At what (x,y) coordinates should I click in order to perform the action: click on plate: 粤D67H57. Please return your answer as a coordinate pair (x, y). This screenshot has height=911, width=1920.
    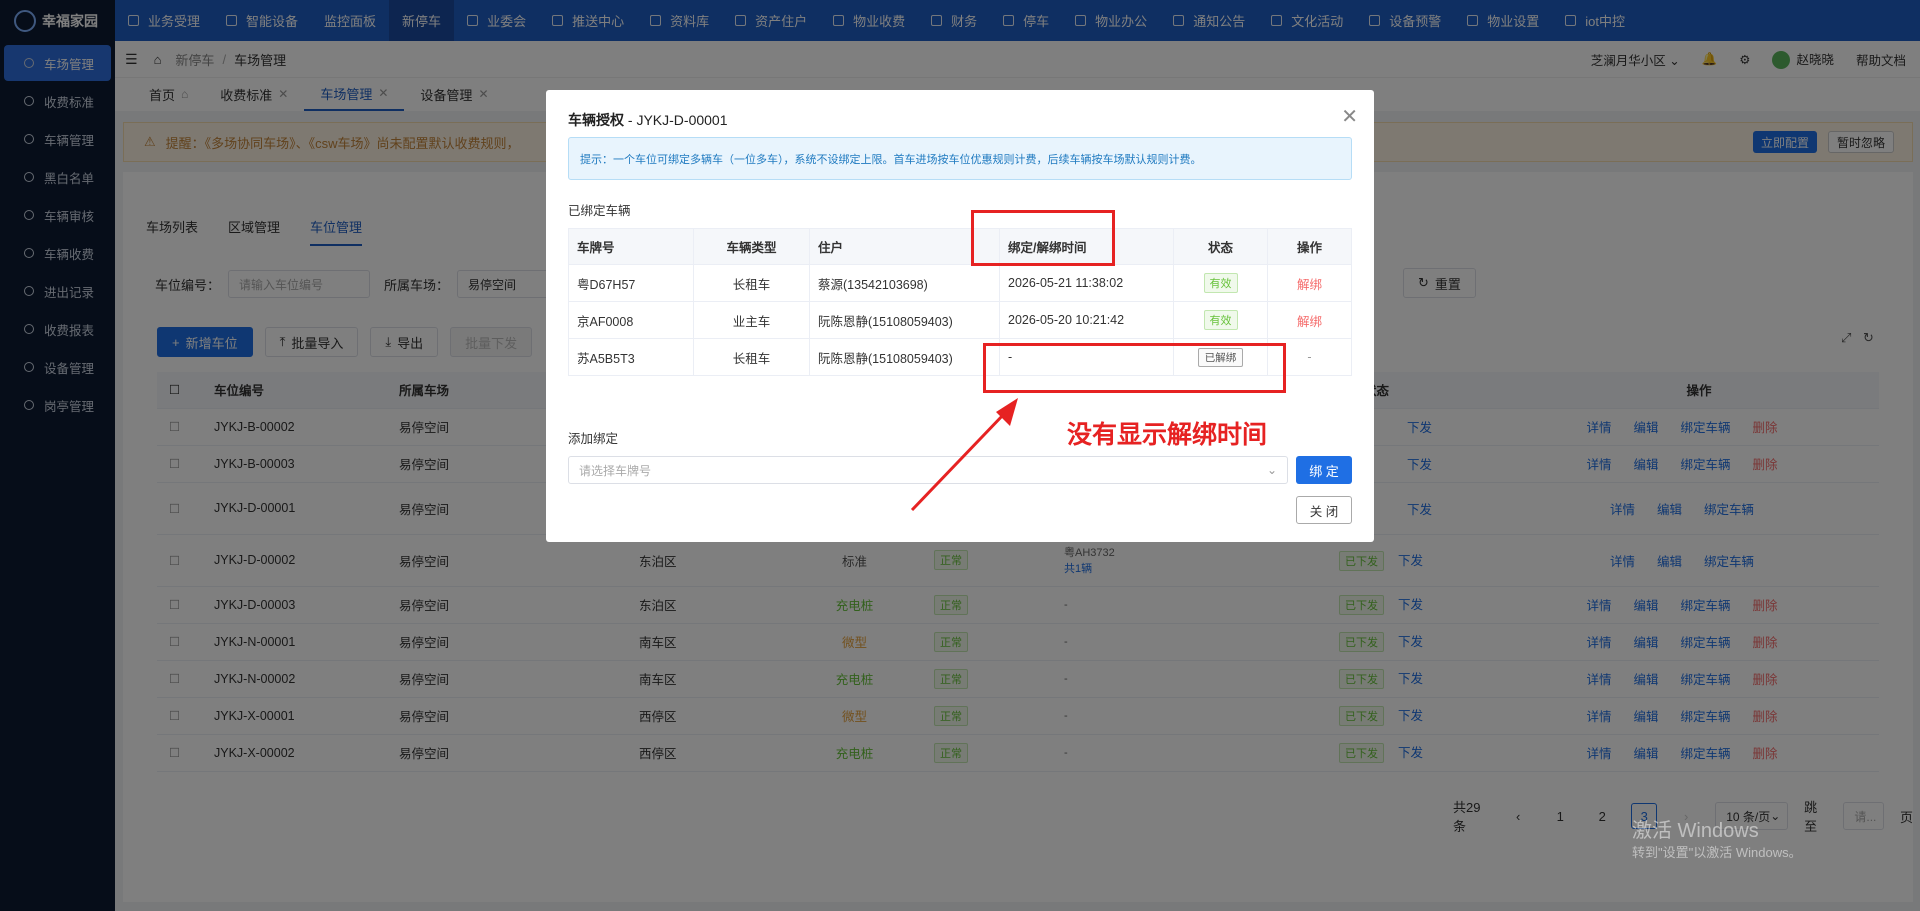
    Looking at the image, I should click on (631, 283).